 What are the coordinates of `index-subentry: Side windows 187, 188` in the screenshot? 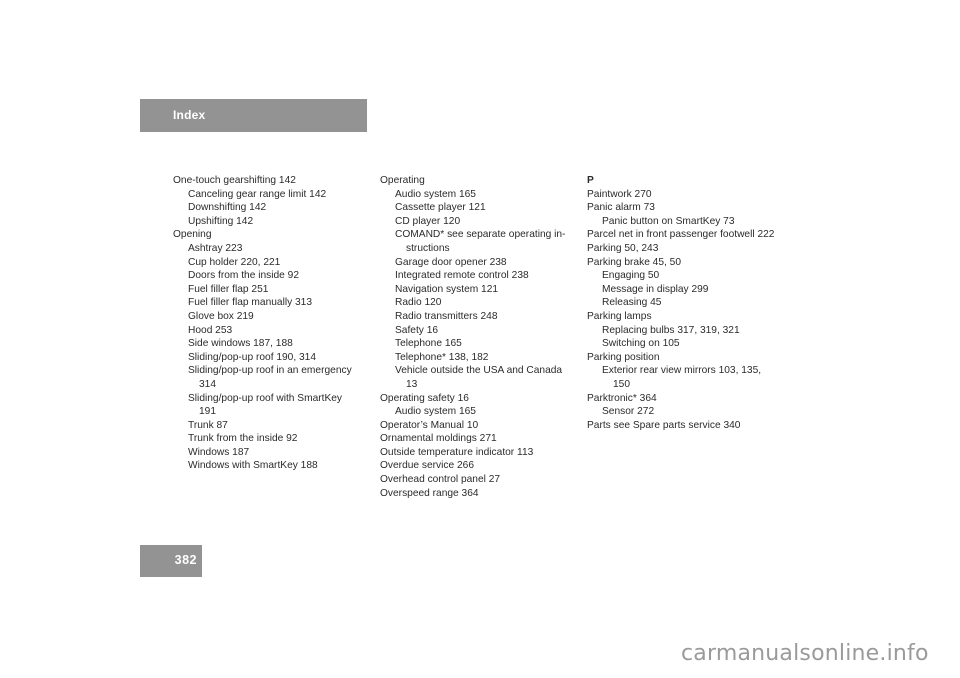 It's located at (240, 344).